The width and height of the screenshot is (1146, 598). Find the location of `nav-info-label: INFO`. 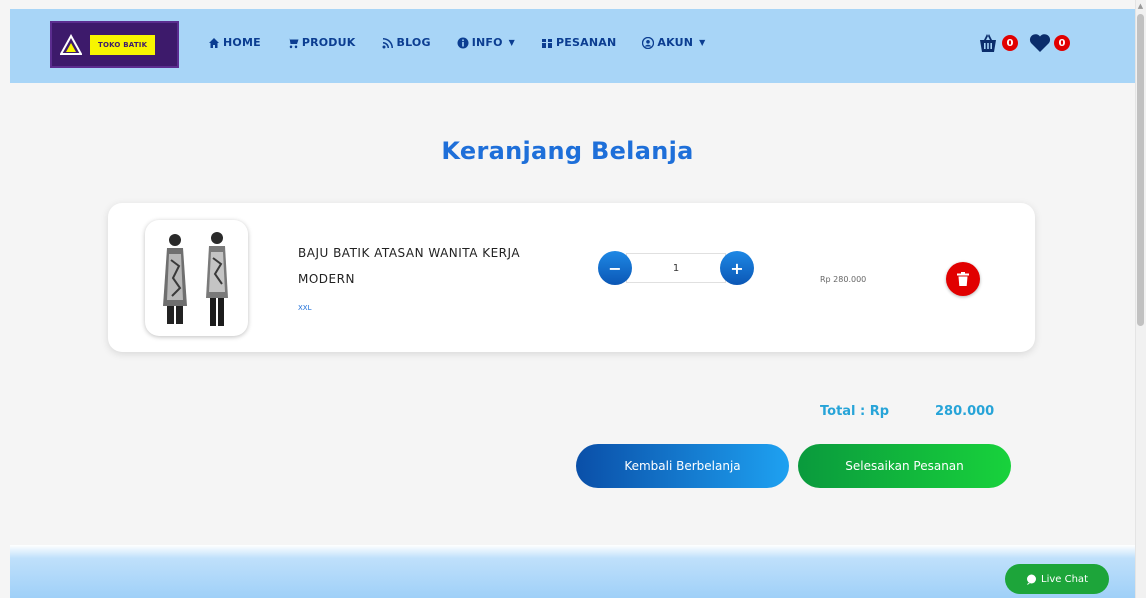

nav-info-label: INFO is located at coordinates (487, 42).